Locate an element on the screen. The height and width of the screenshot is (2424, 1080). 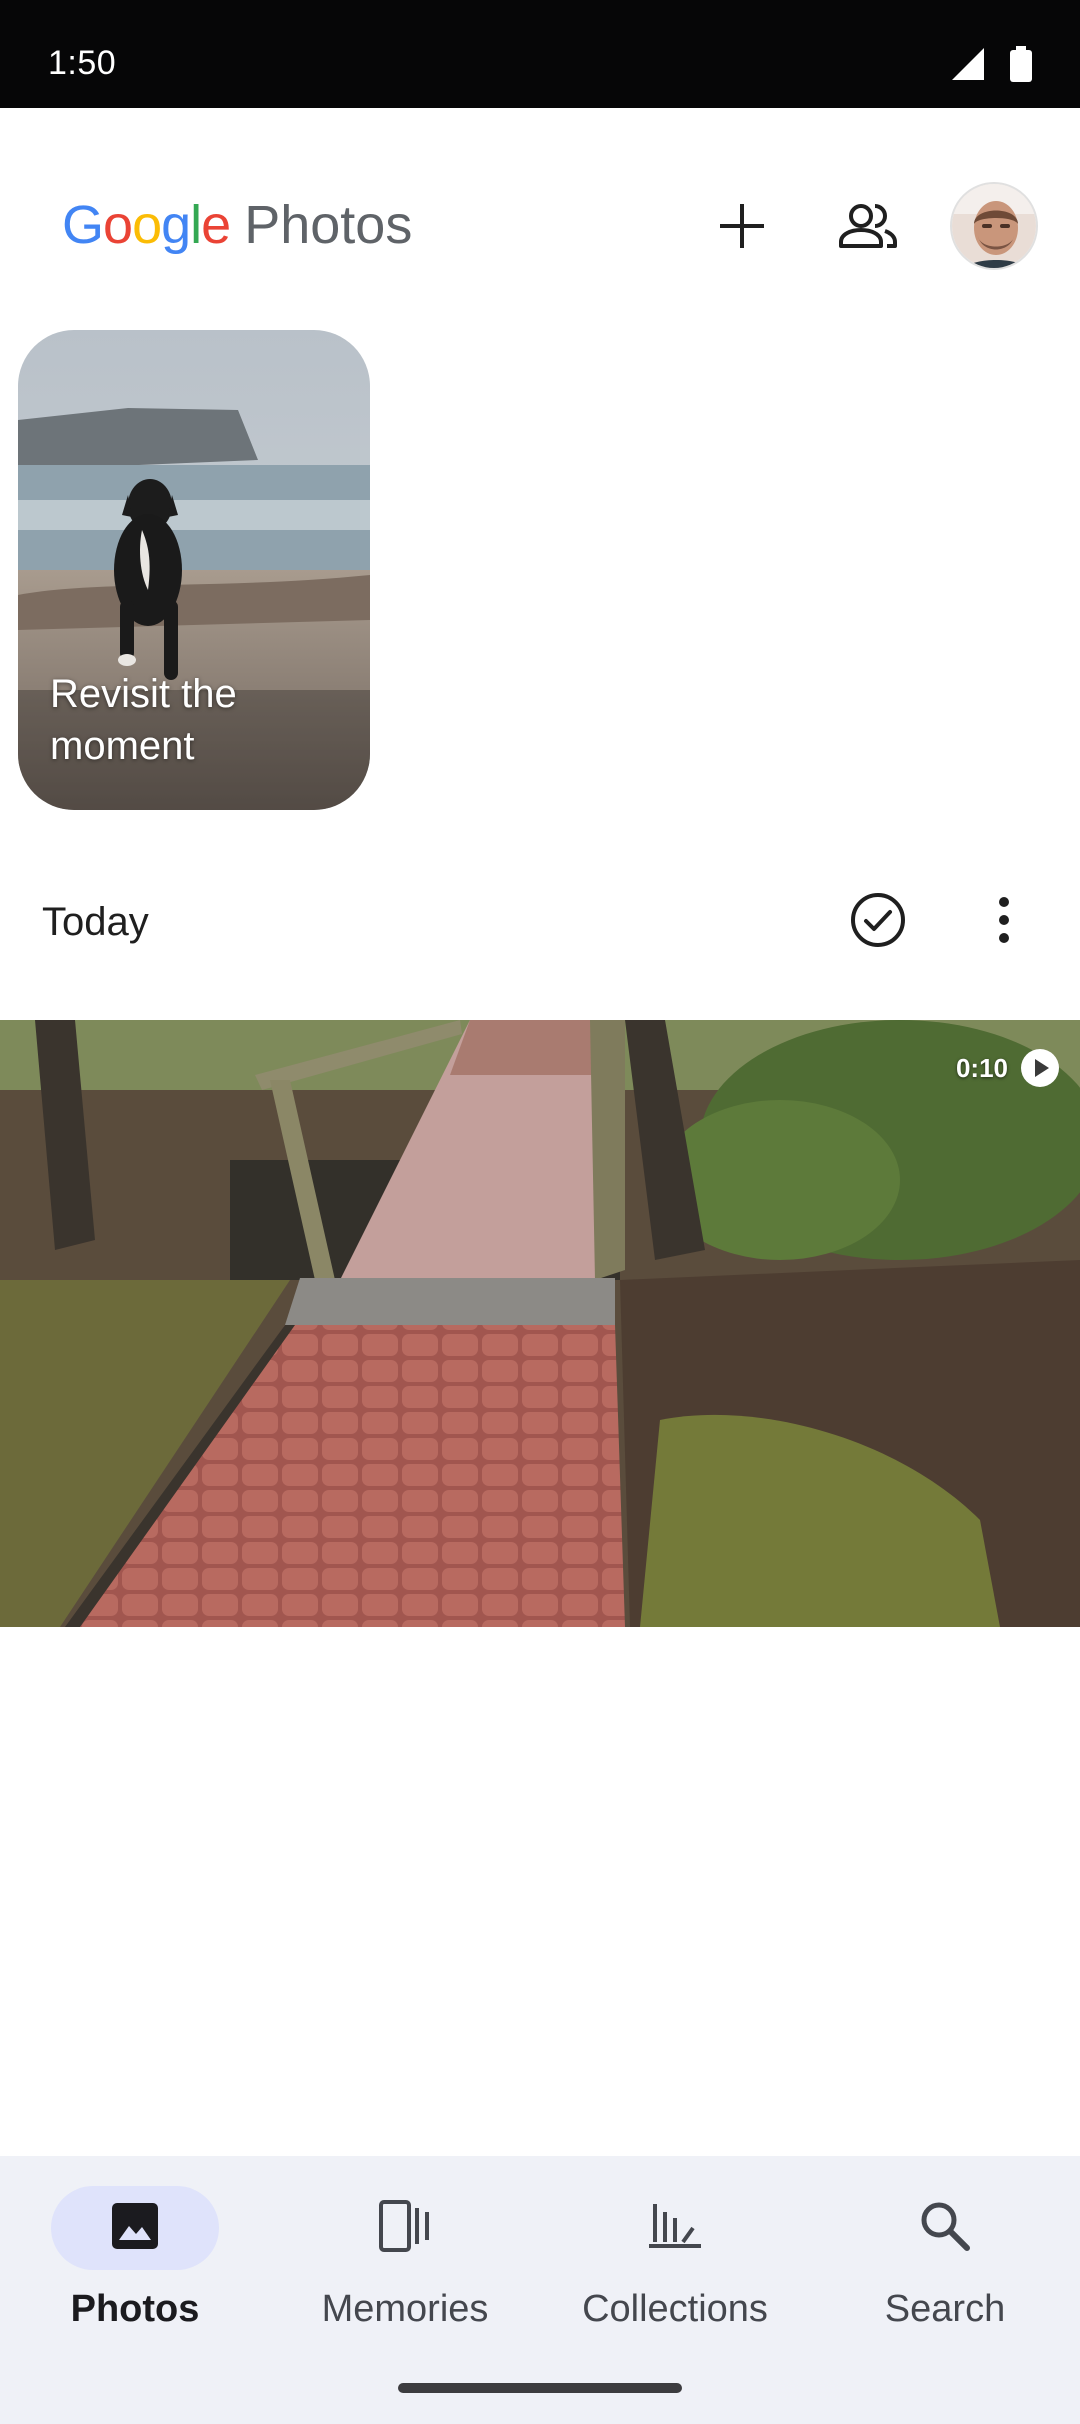
select-check-icon is located at coordinates (878, 922).